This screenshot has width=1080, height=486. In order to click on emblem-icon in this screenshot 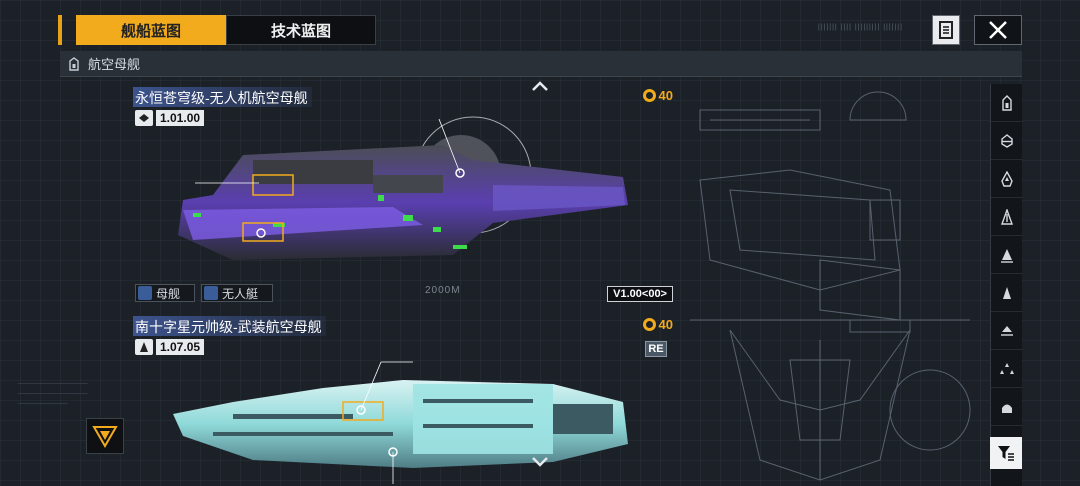, I will do `click(105, 437)`.